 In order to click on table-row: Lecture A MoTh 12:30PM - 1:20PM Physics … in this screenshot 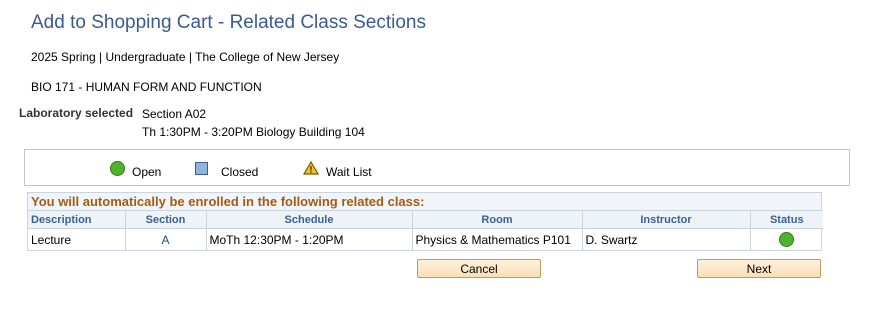, I will do `click(425, 239)`.